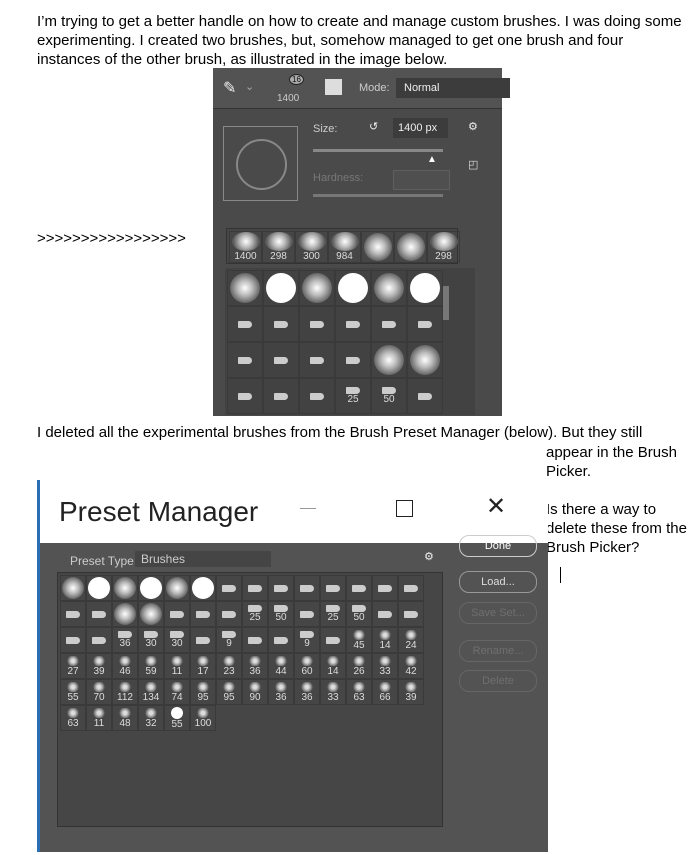 The image size is (694, 855). I want to click on brush-preset: 48, so click(125, 718).